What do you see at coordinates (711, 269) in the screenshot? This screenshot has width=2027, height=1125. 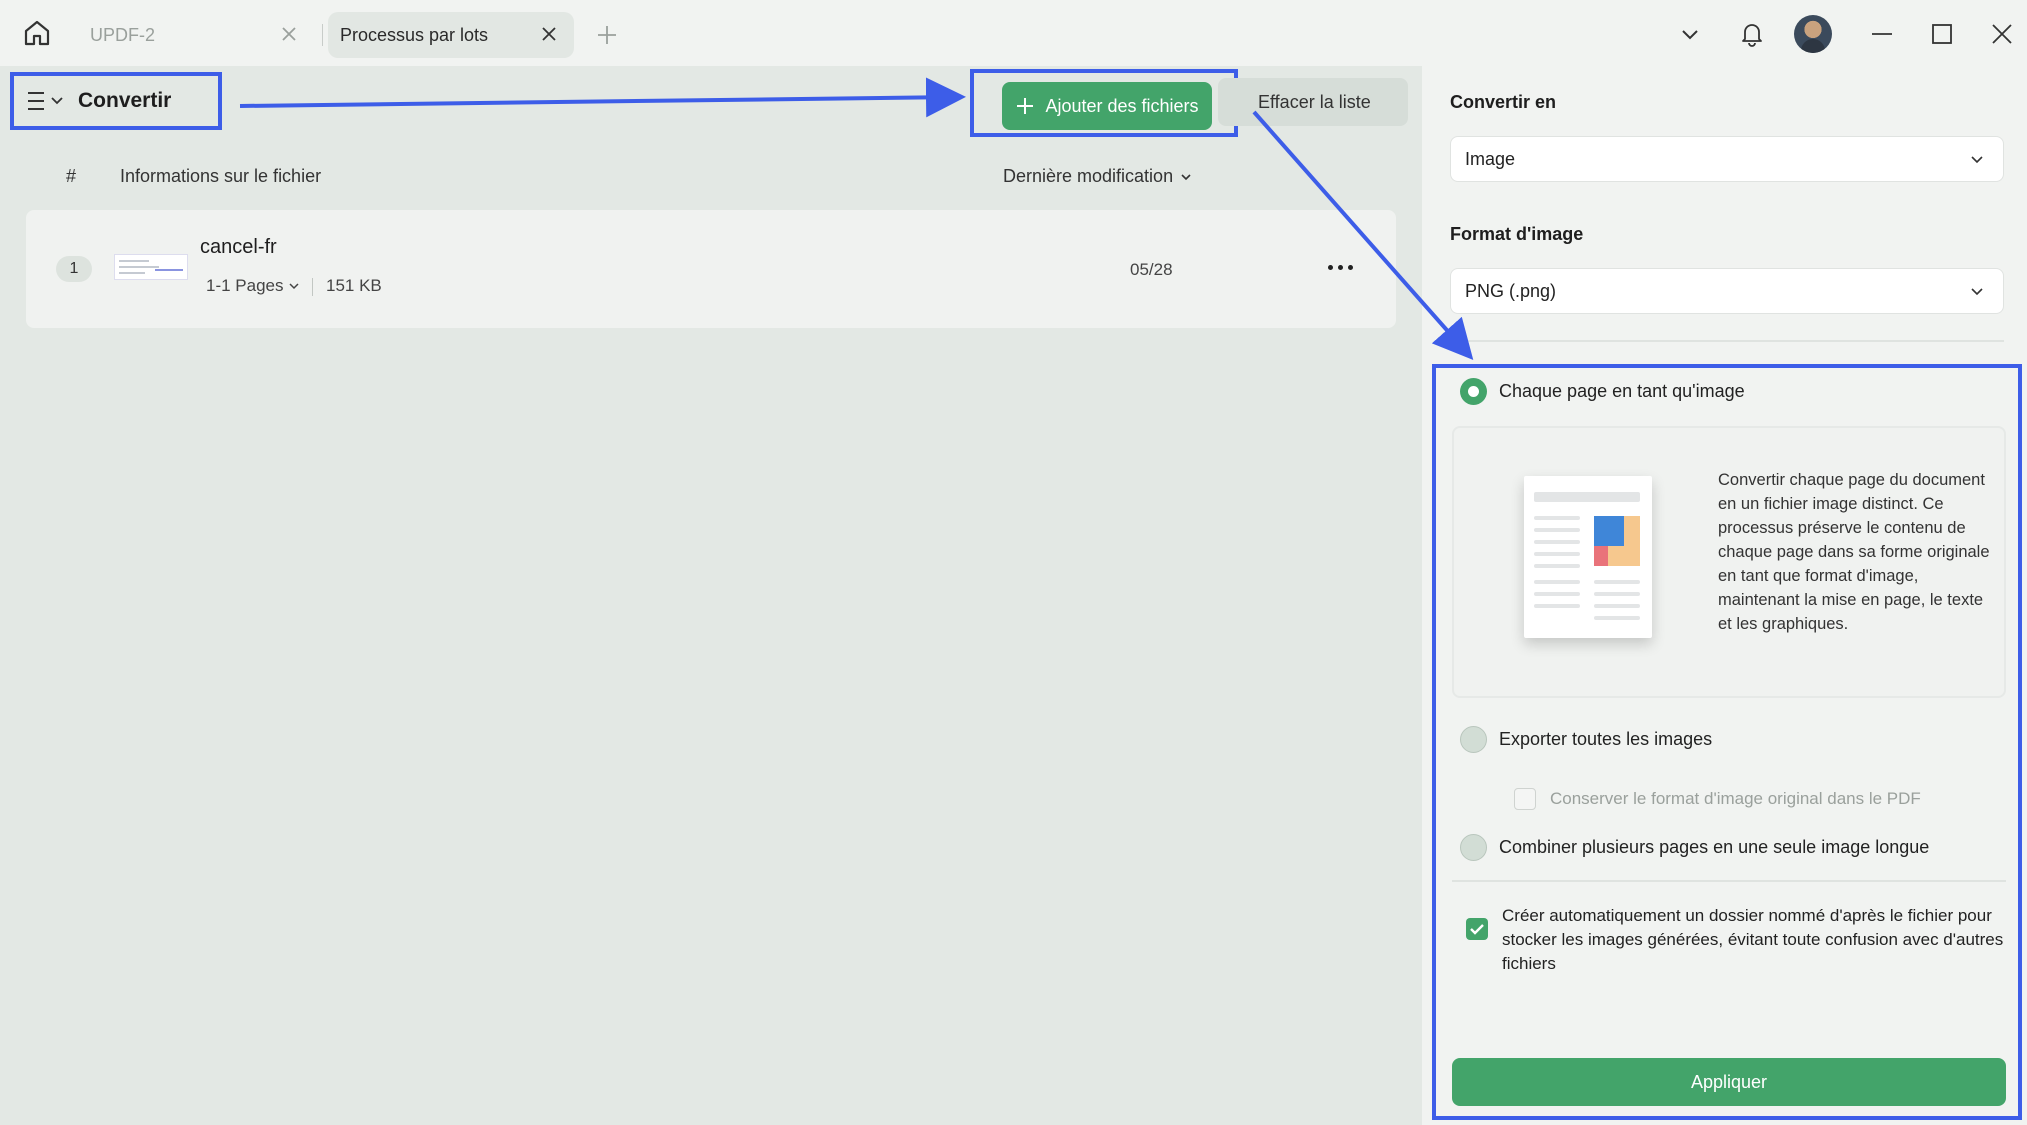 I see `table-row: 1 cancel-fr 1-1 Pages 151 KB 05/28` at bounding box center [711, 269].